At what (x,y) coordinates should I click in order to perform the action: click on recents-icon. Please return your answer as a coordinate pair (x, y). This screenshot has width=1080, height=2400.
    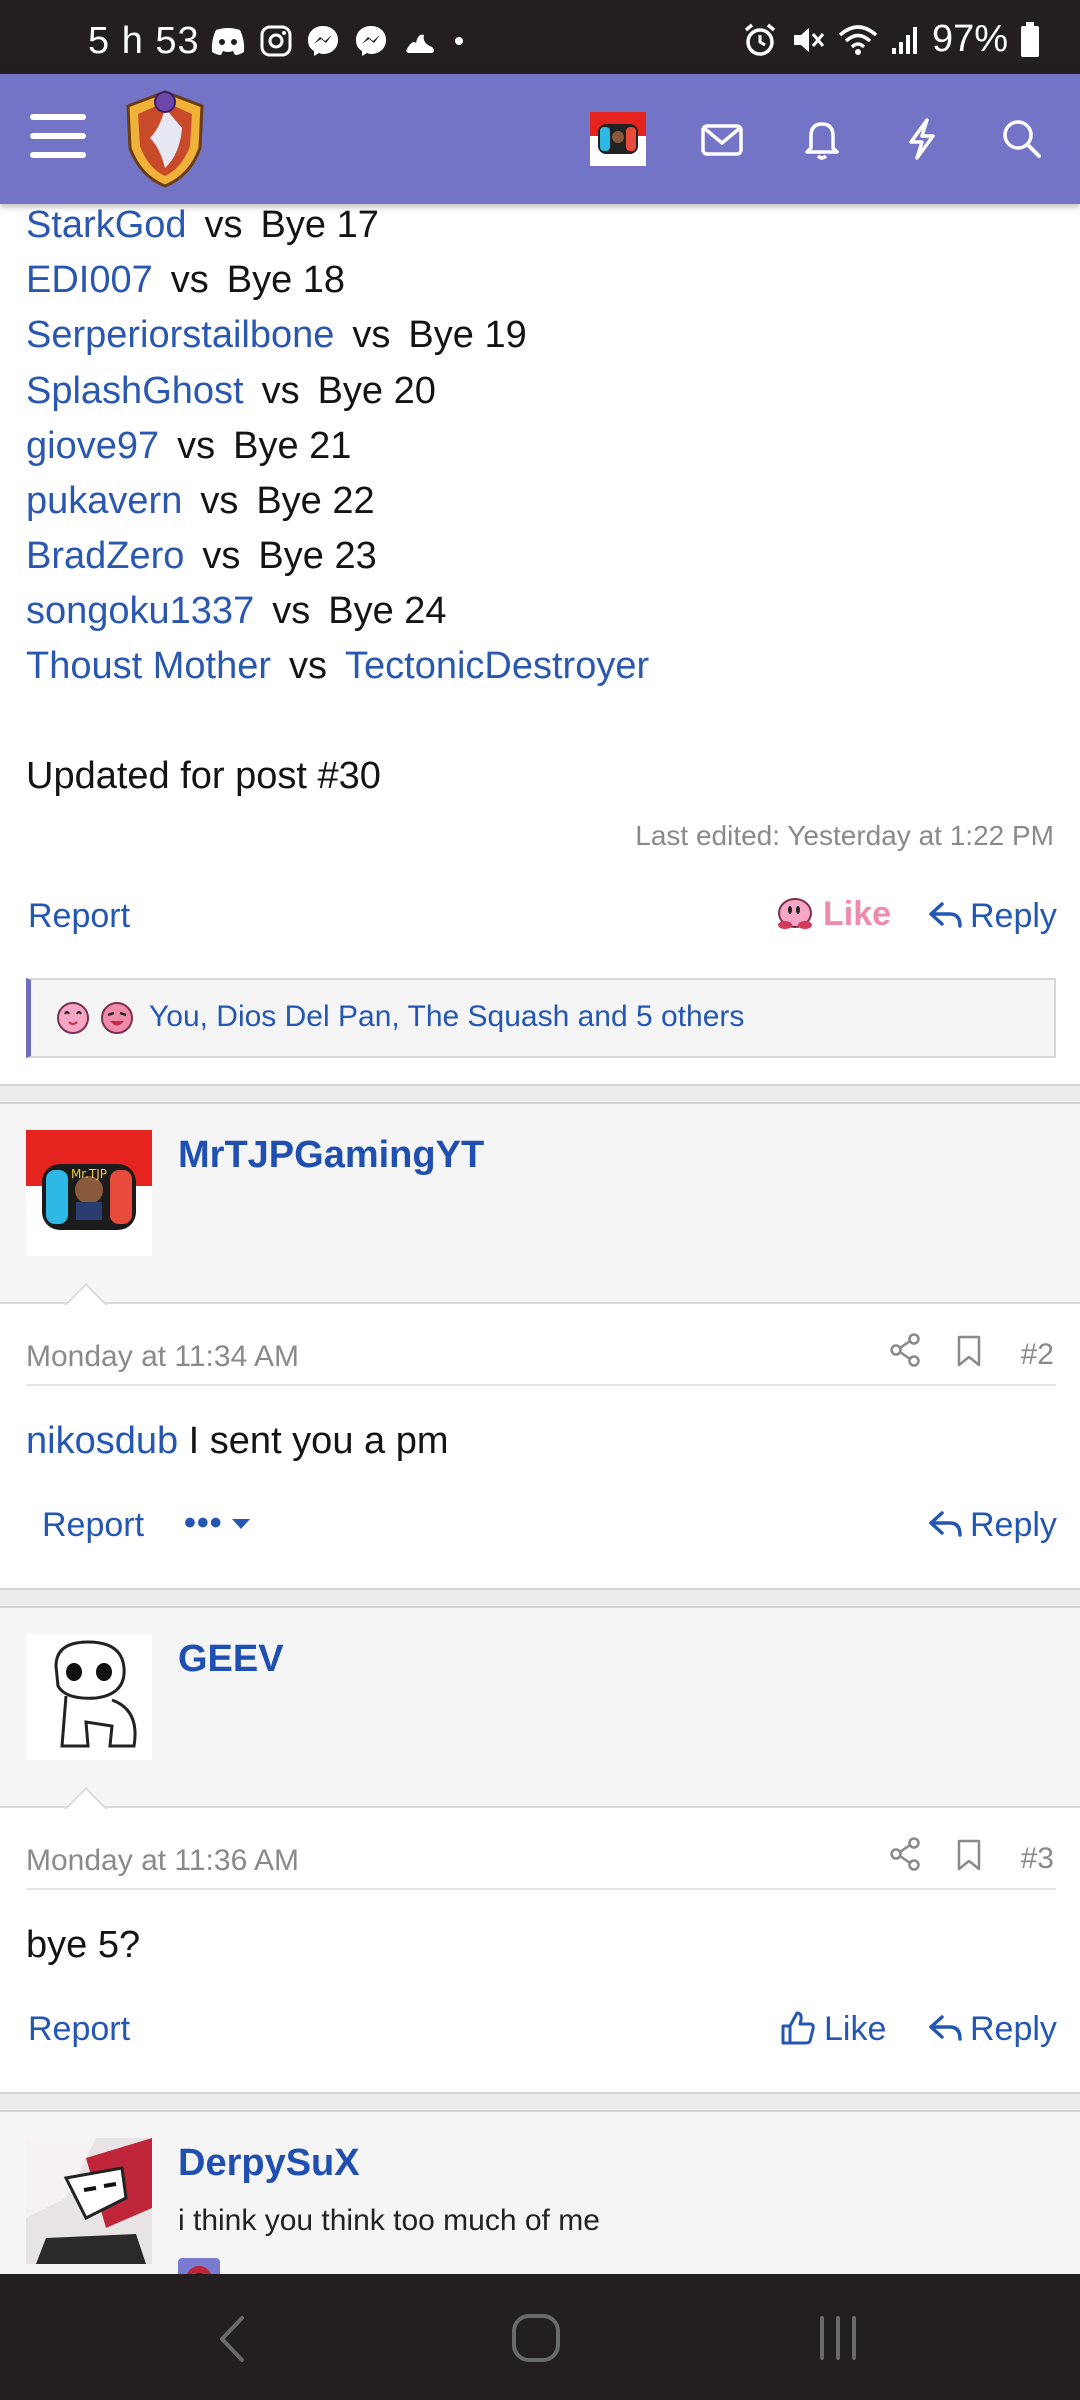
    Looking at the image, I should click on (838, 2338).